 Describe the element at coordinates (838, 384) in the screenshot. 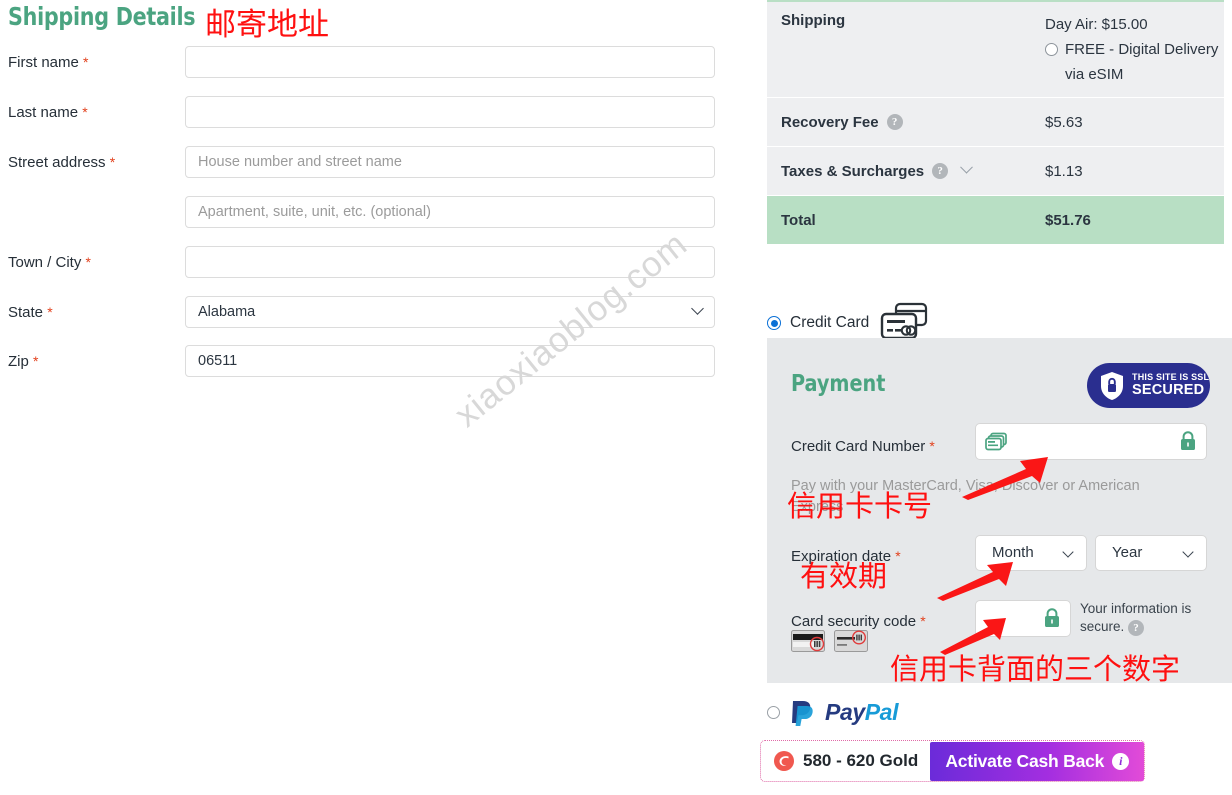

I see `payment-title: Payment` at that location.